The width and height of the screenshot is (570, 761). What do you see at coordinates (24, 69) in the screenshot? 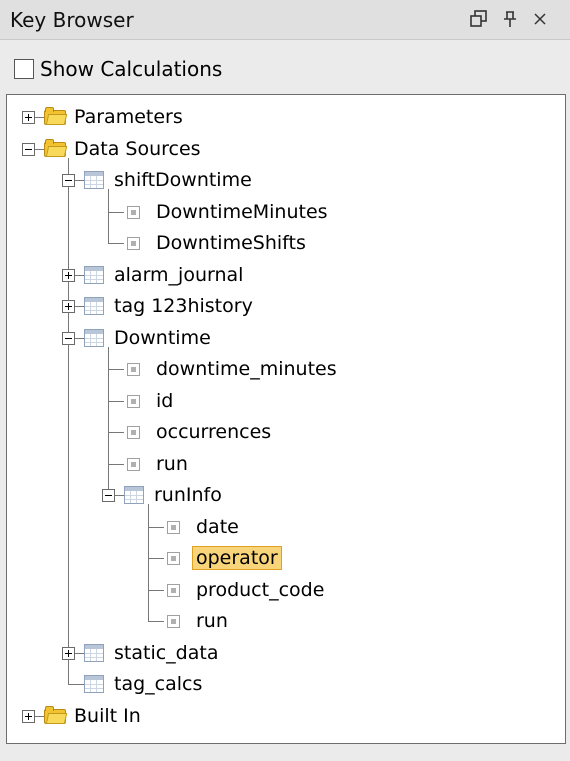
I see `show-calculations-checkbox` at bounding box center [24, 69].